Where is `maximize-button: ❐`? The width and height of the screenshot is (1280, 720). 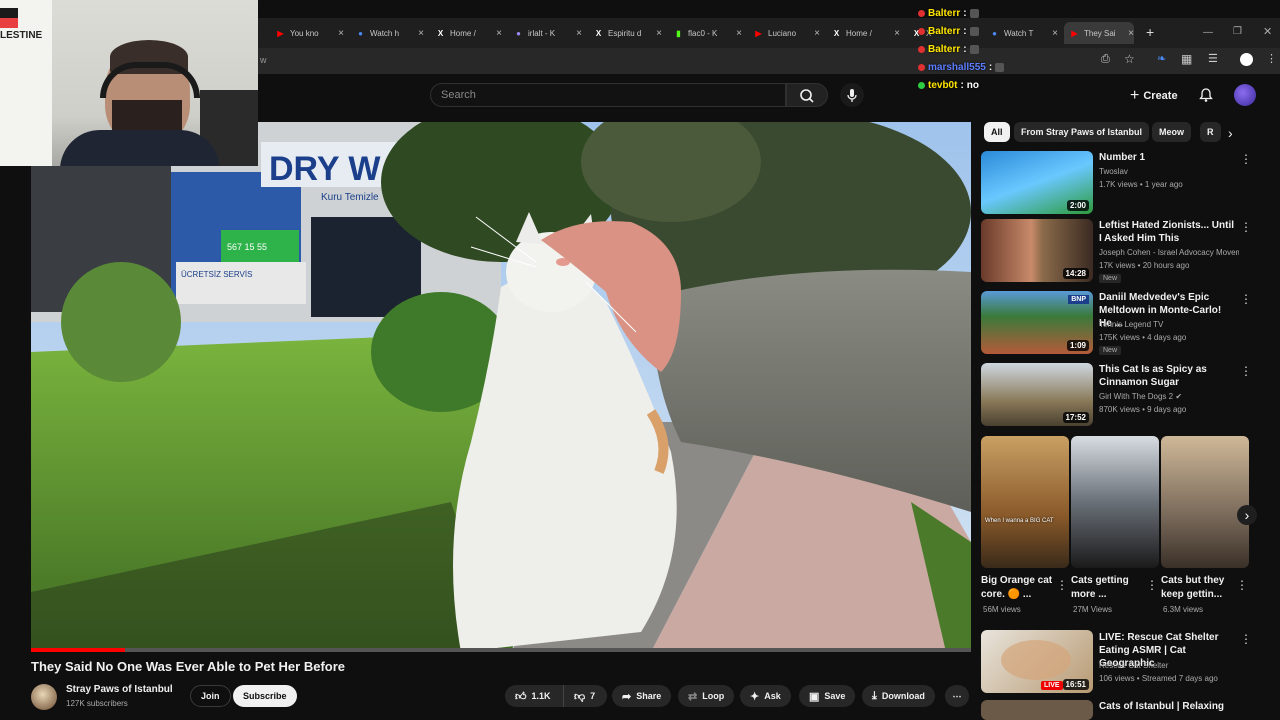
maximize-button: ❐ is located at coordinates (1237, 31).